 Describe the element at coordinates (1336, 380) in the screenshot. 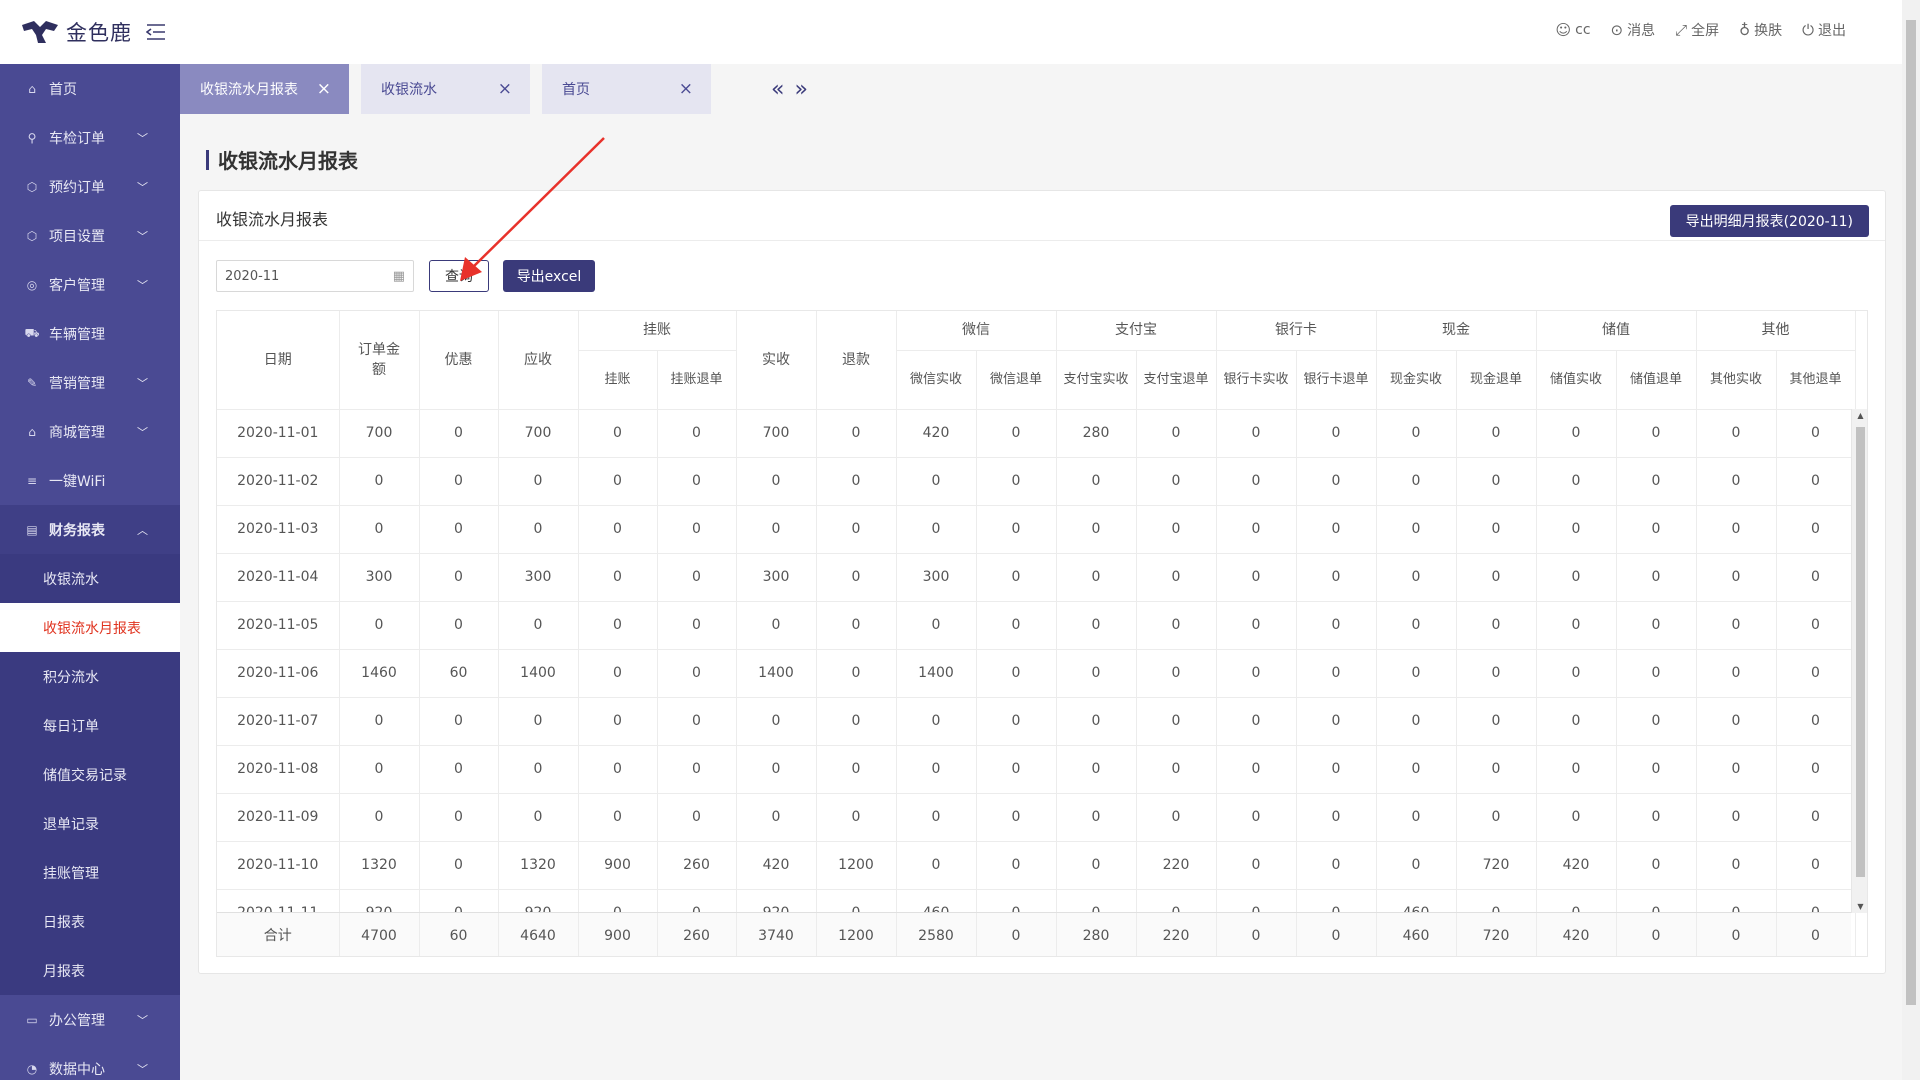

I see `column-header: 银行卡退单` at that location.